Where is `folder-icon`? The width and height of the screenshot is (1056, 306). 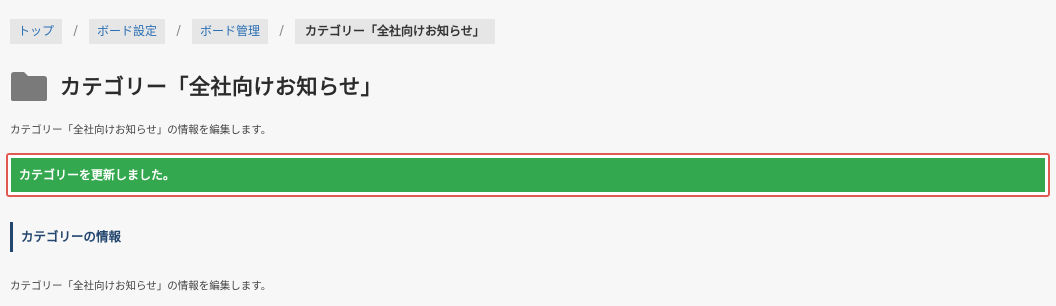
folder-icon is located at coordinates (29, 86).